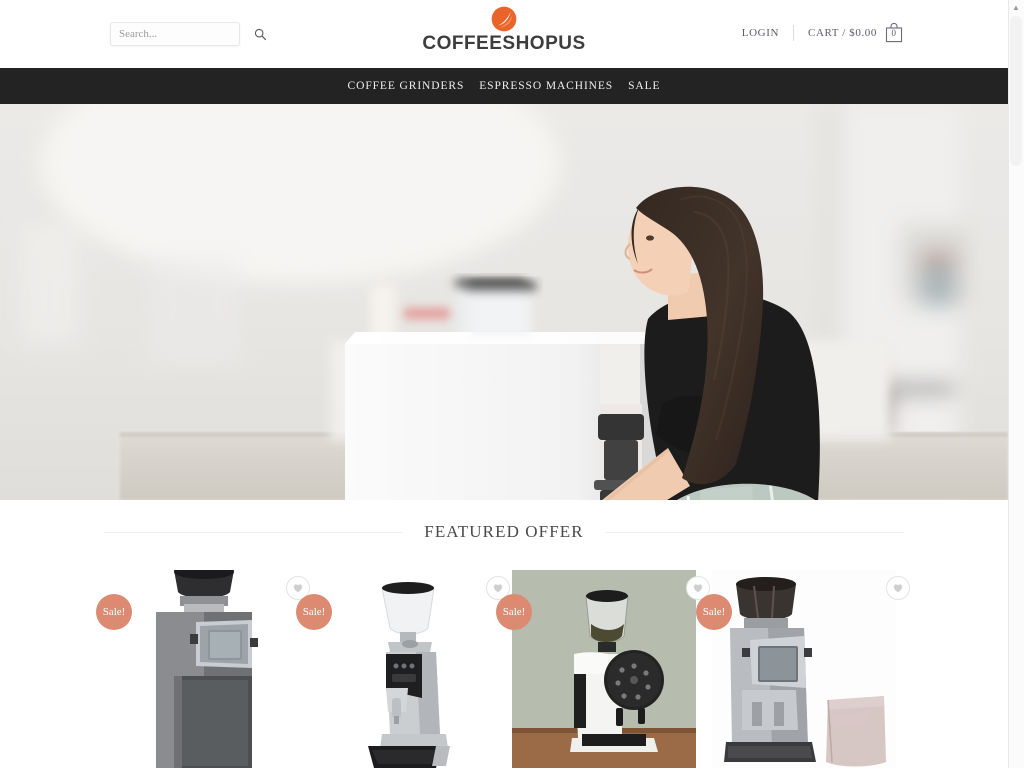 The height and width of the screenshot is (768, 1024). Describe the element at coordinates (842, 32) in the screenshot. I see `cart-total-label: CART / $0.00` at that location.